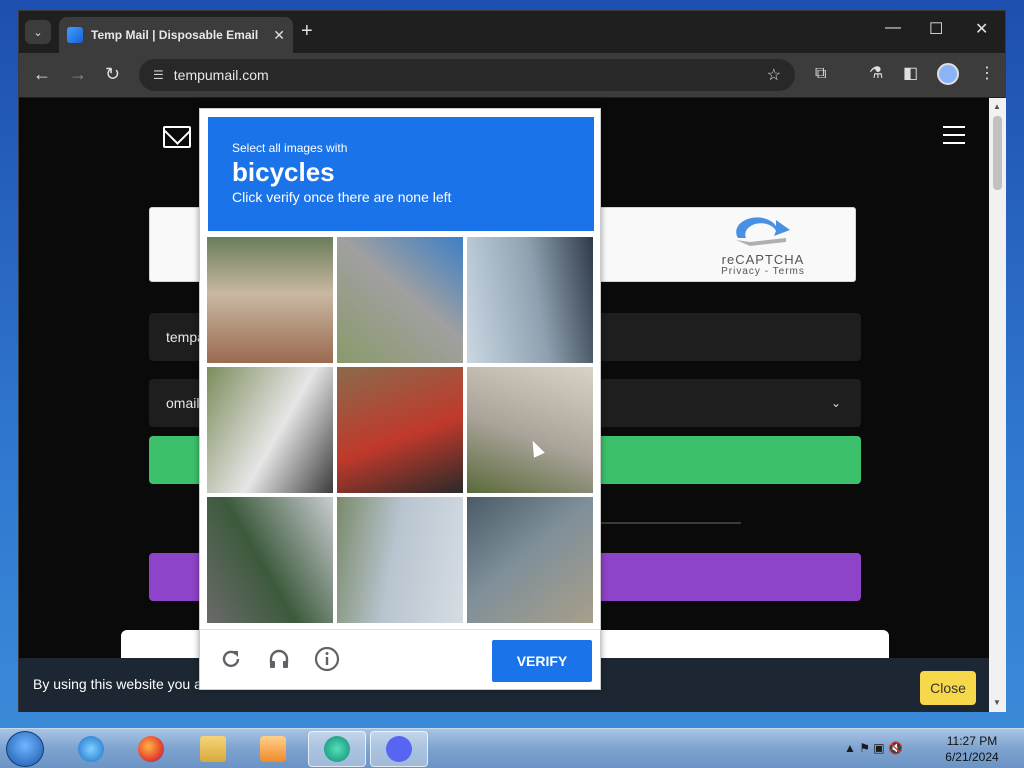 The width and height of the screenshot is (1024, 768). What do you see at coordinates (400, 659) in the screenshot?
I see `captcha-footer: VERIFY` at bounding box center [400, 659].